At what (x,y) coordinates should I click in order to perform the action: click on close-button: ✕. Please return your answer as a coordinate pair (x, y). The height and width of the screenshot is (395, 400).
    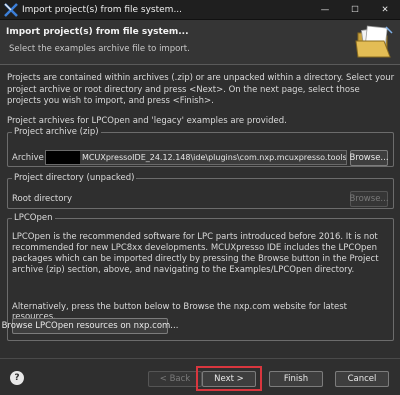
    Looking at the image, I should click on (385, 10).